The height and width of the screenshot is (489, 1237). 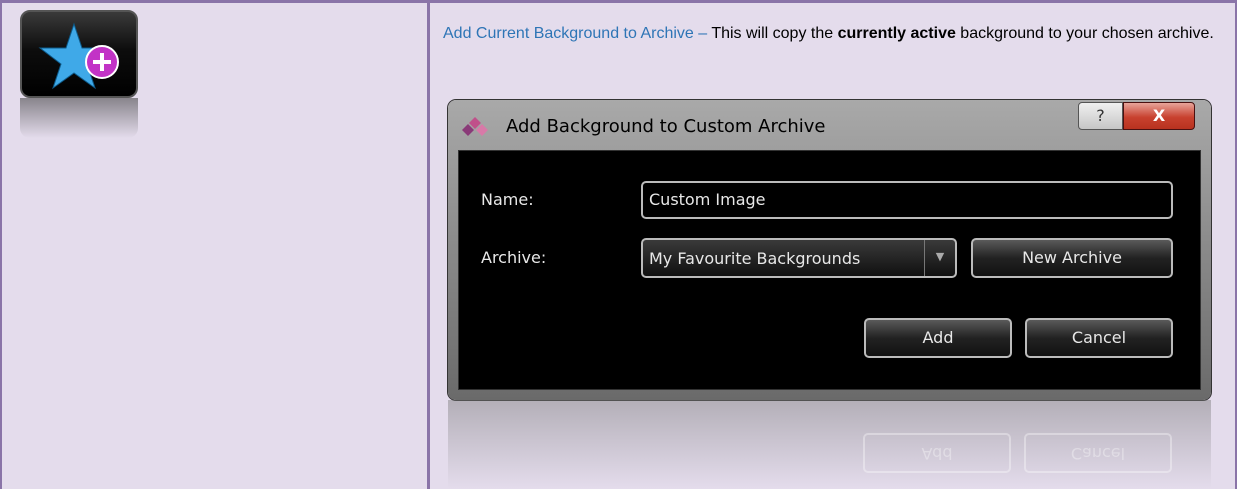 What do you see at coordinates (514, 257) in the screenshot?
I see `archive-label: Archive:` at bounding box center [514, 257].